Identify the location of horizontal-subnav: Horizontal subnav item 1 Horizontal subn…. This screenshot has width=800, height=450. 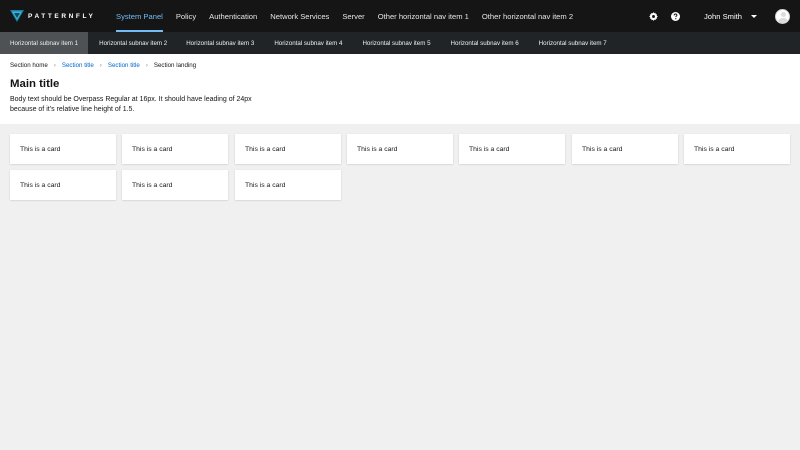
(400, 43).